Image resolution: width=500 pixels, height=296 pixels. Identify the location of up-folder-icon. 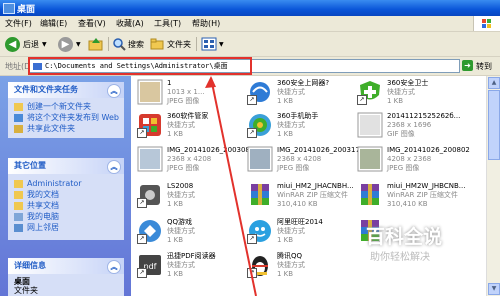
(95, 44).